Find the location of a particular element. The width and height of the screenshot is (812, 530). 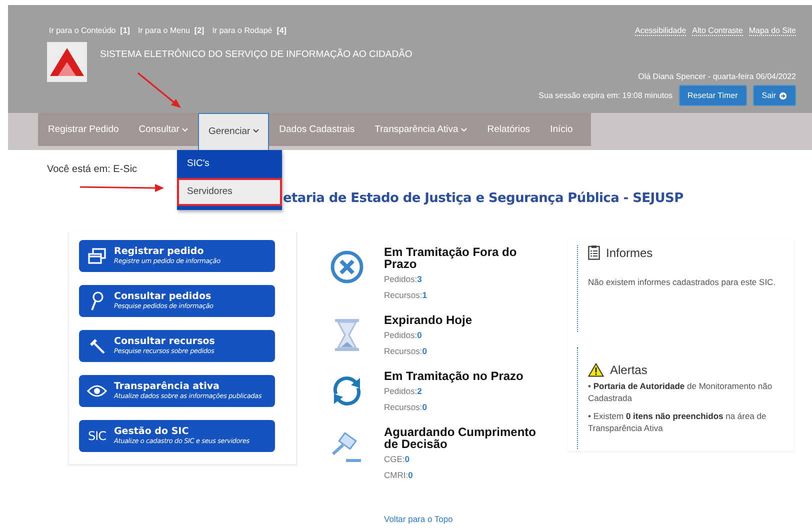

breadcrumb: Você está em: E-Sic is located at coordinates (92, 169).